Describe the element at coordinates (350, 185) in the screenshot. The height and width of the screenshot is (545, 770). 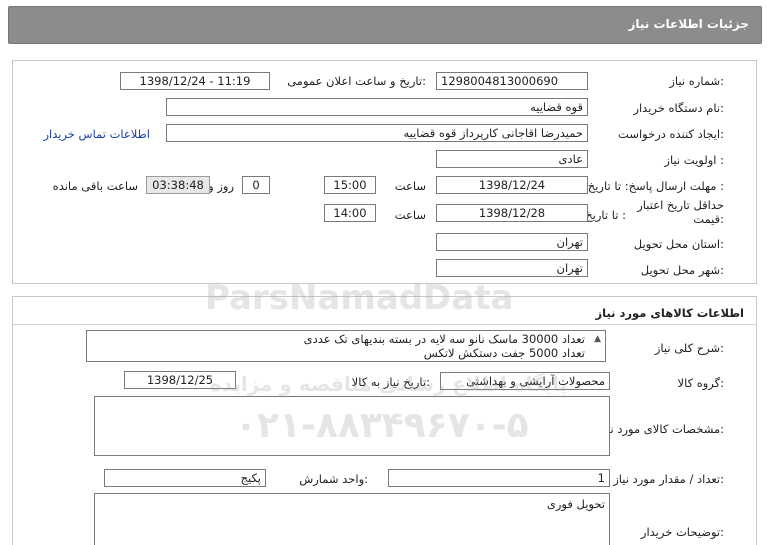
I see `deadline-time-field: 15:00` at that location.